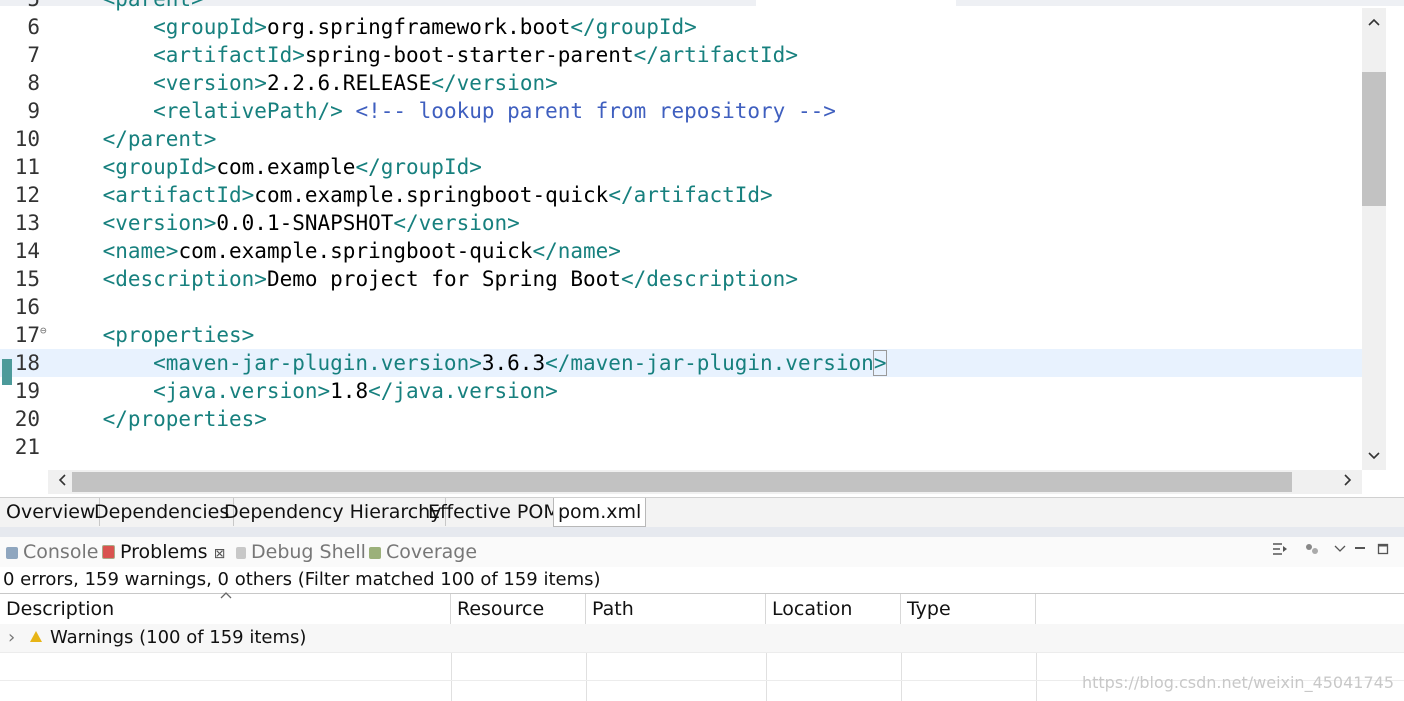 The image size is (1404, 701). I want to click on vertical-scrollbar-thumb, so click(1374, 139).